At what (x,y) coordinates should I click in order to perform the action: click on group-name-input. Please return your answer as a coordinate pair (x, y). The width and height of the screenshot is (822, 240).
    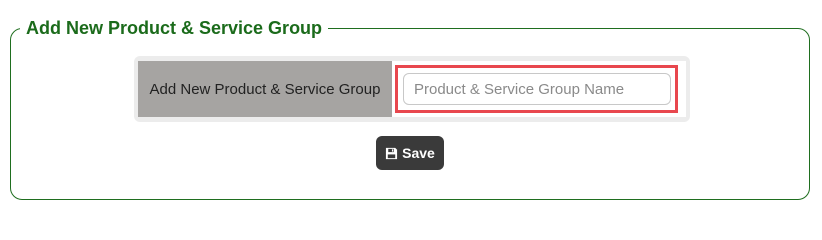
    Looking at the image, I should click on (537, 89).